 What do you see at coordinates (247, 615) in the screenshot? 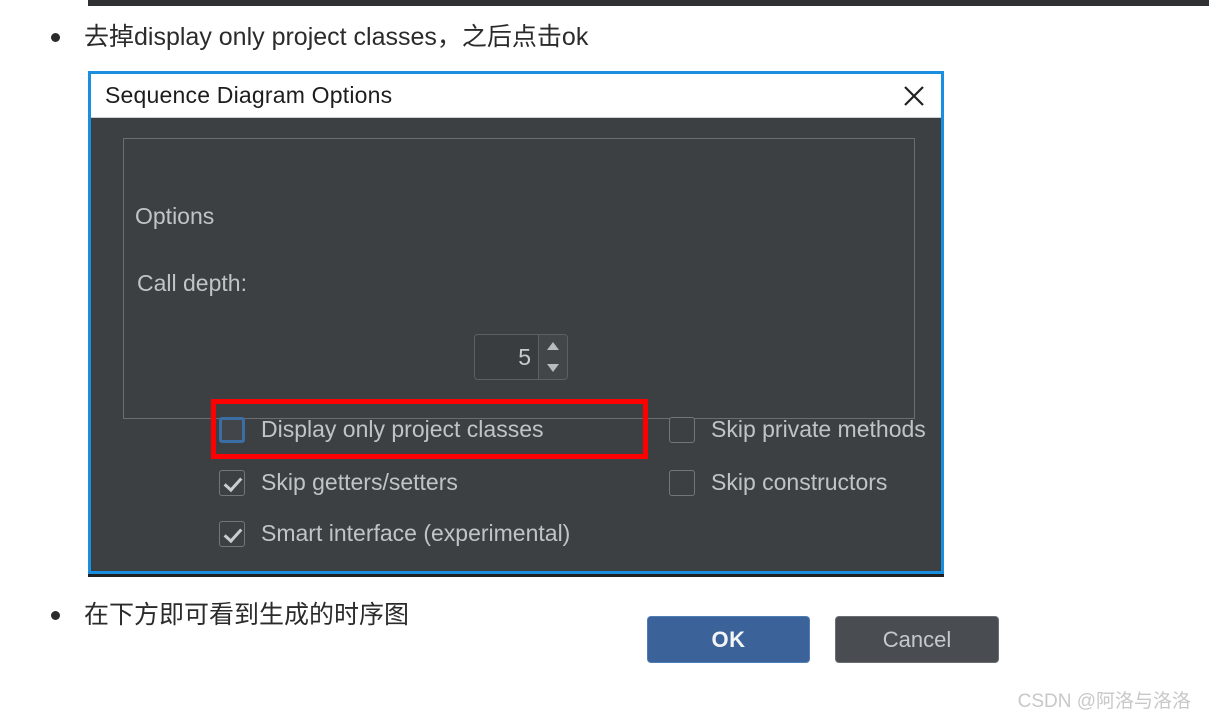
I see `list-item-label: 在下方即可看到生成的时序图` at bounding box center [247, 615].